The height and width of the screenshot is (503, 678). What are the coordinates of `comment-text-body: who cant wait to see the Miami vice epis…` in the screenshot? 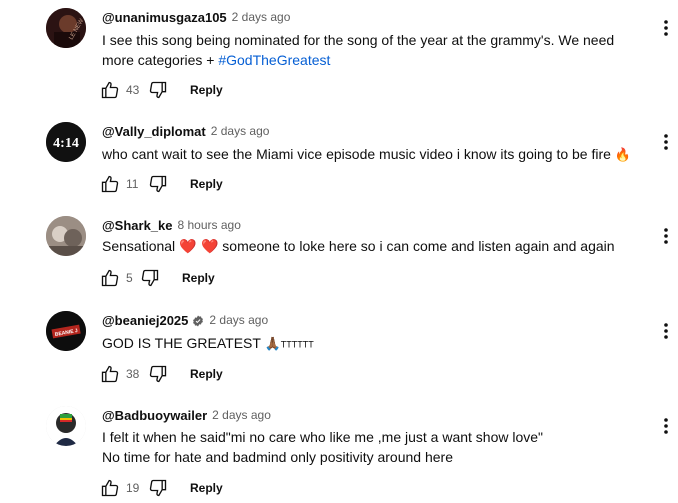 It's located at (356, 154).